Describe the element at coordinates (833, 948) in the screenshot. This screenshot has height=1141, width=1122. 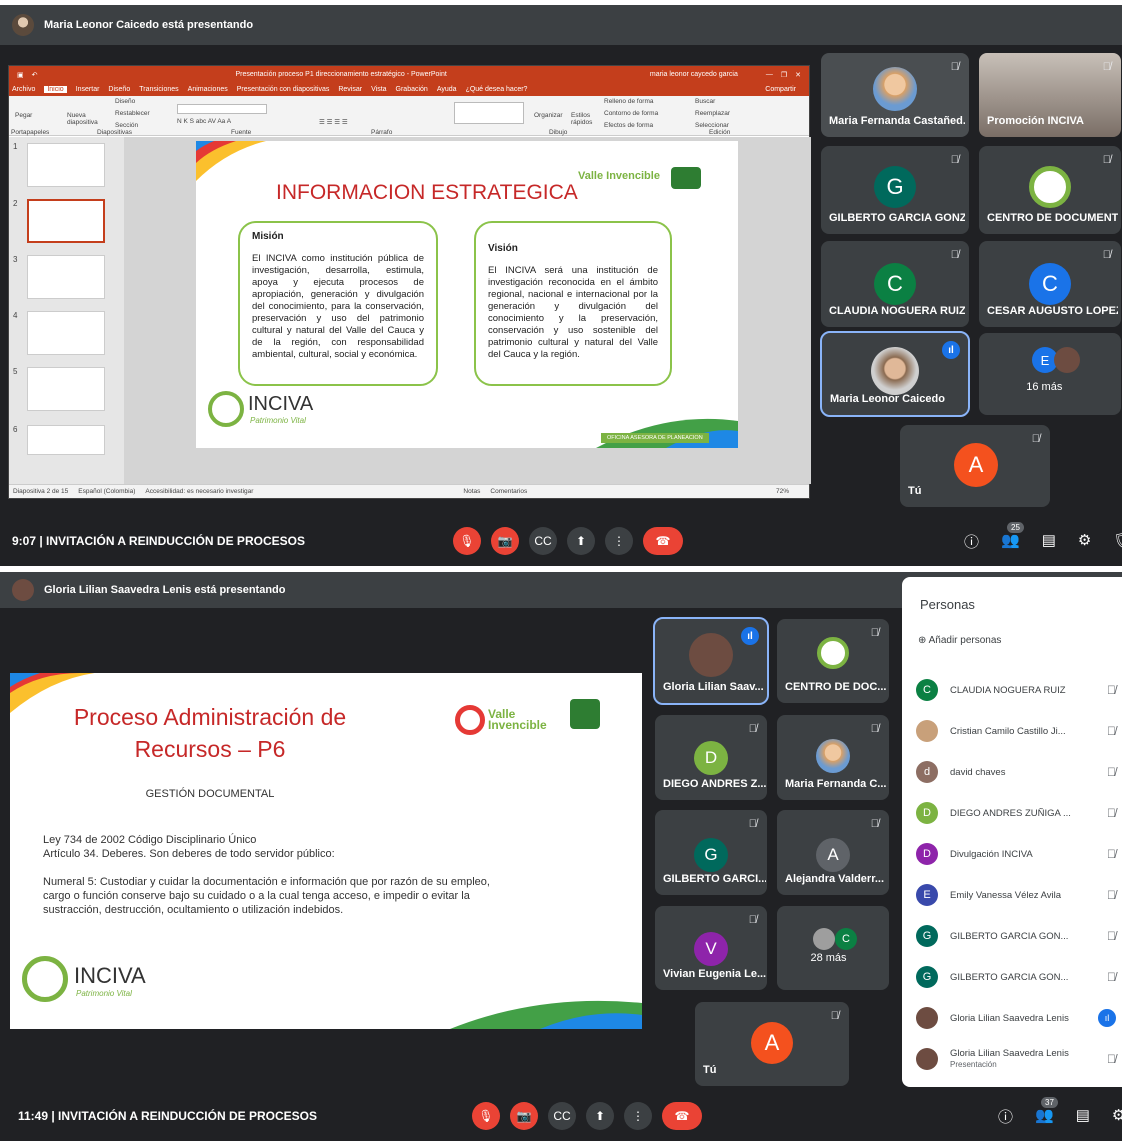
I see `more-participants-tile: C 28 más` at that location.